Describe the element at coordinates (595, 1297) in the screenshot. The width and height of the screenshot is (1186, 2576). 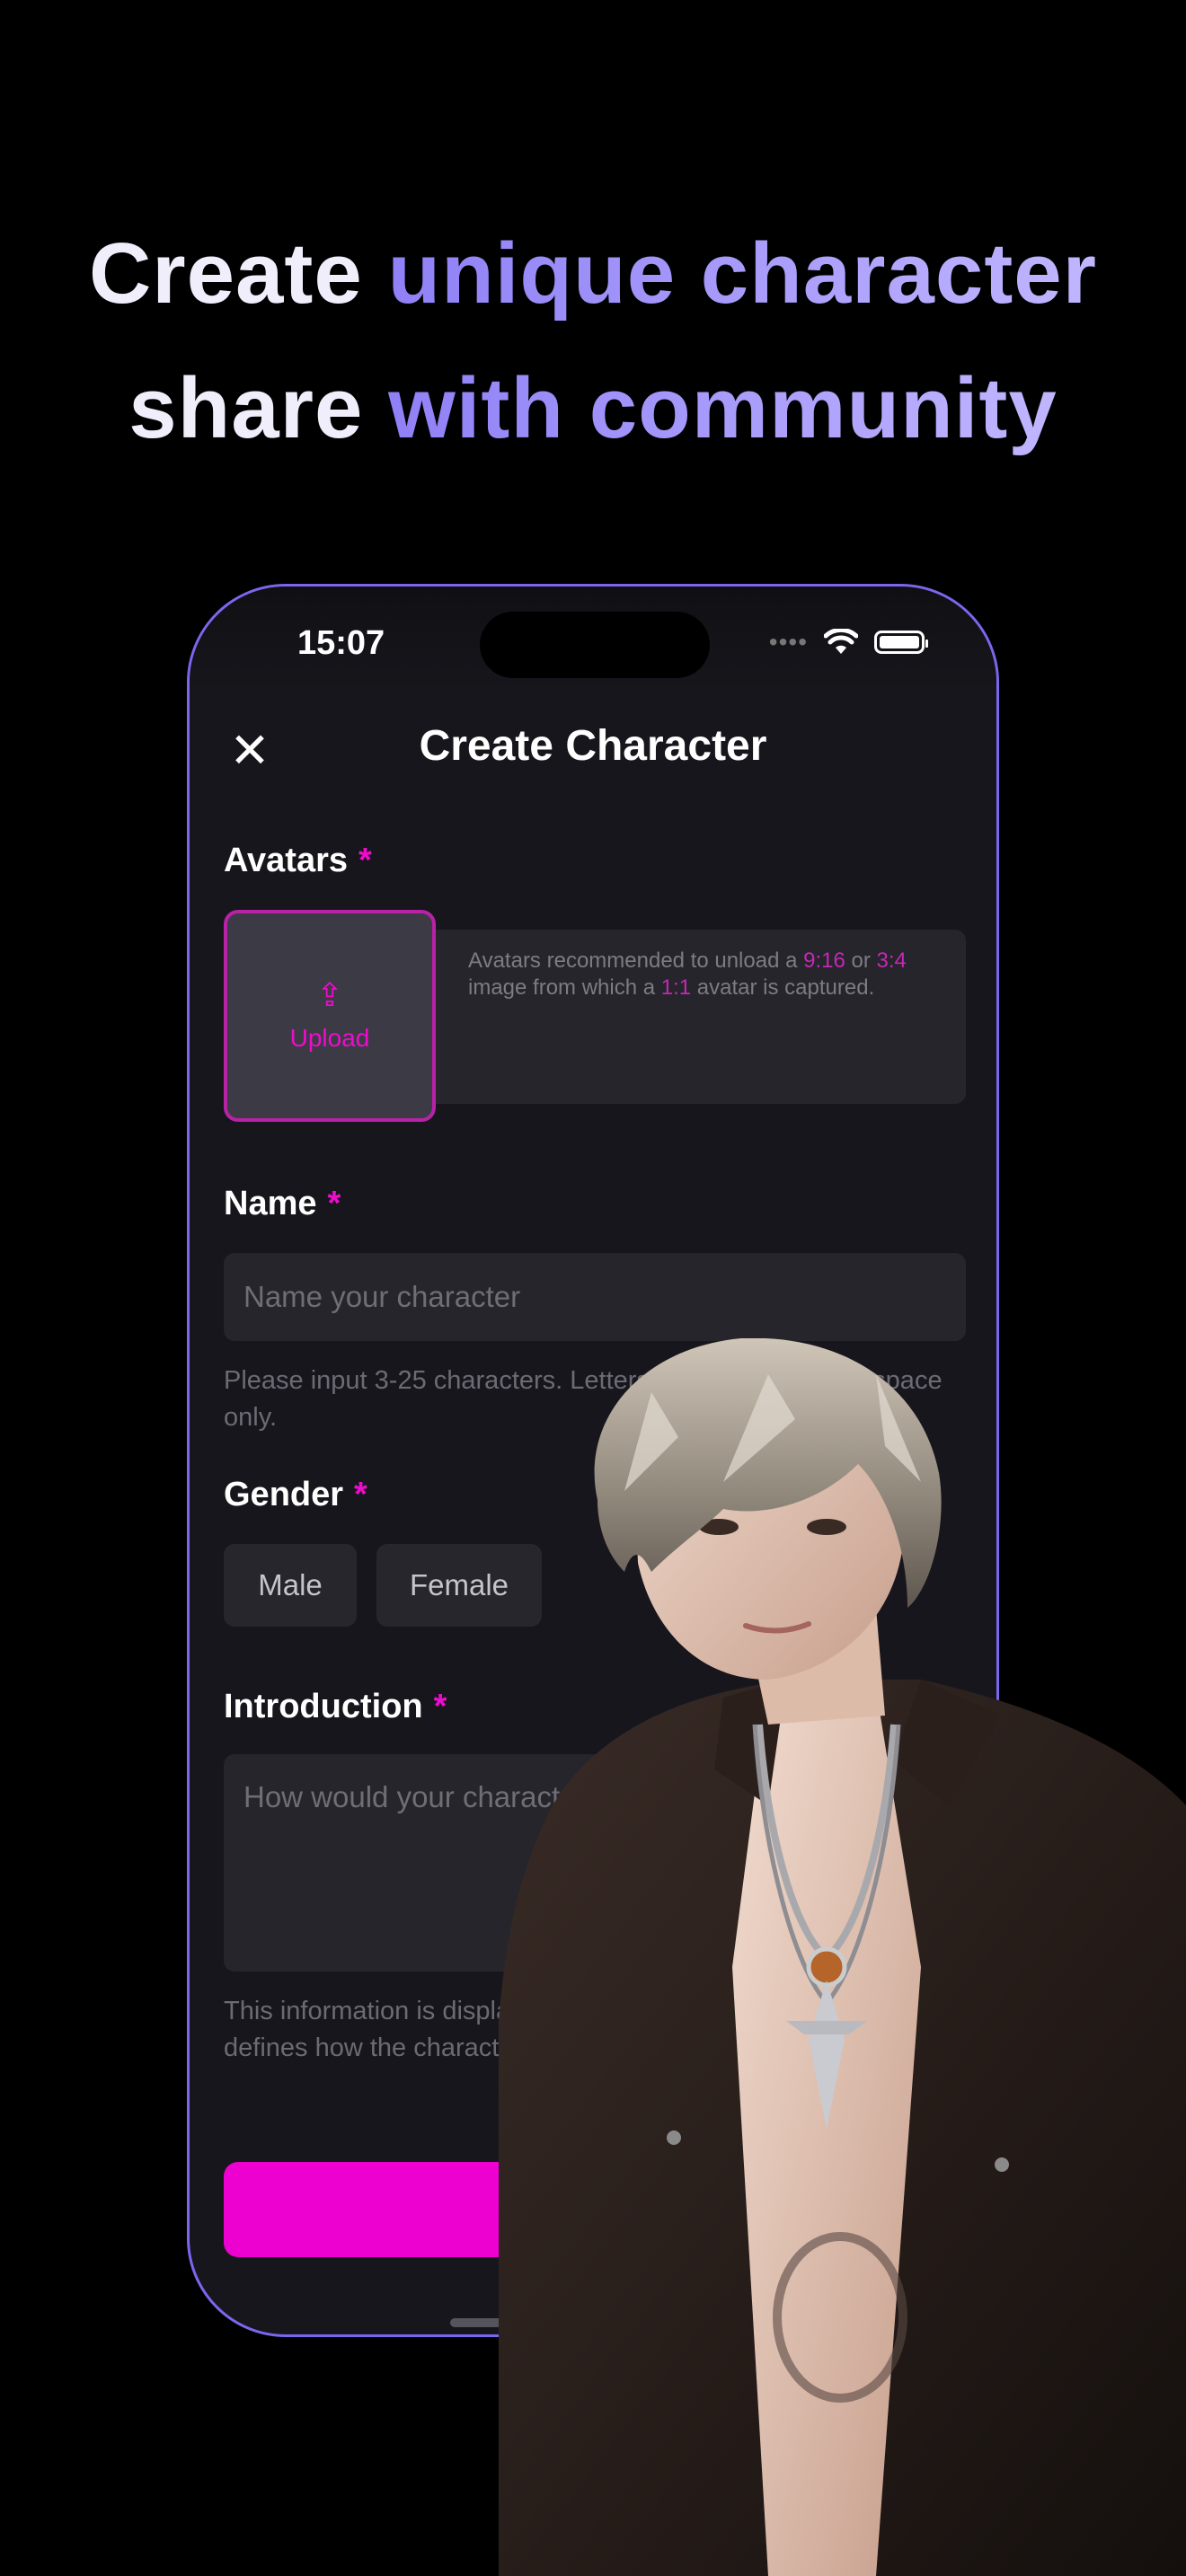
I see `name-input: Name your character` at that location.